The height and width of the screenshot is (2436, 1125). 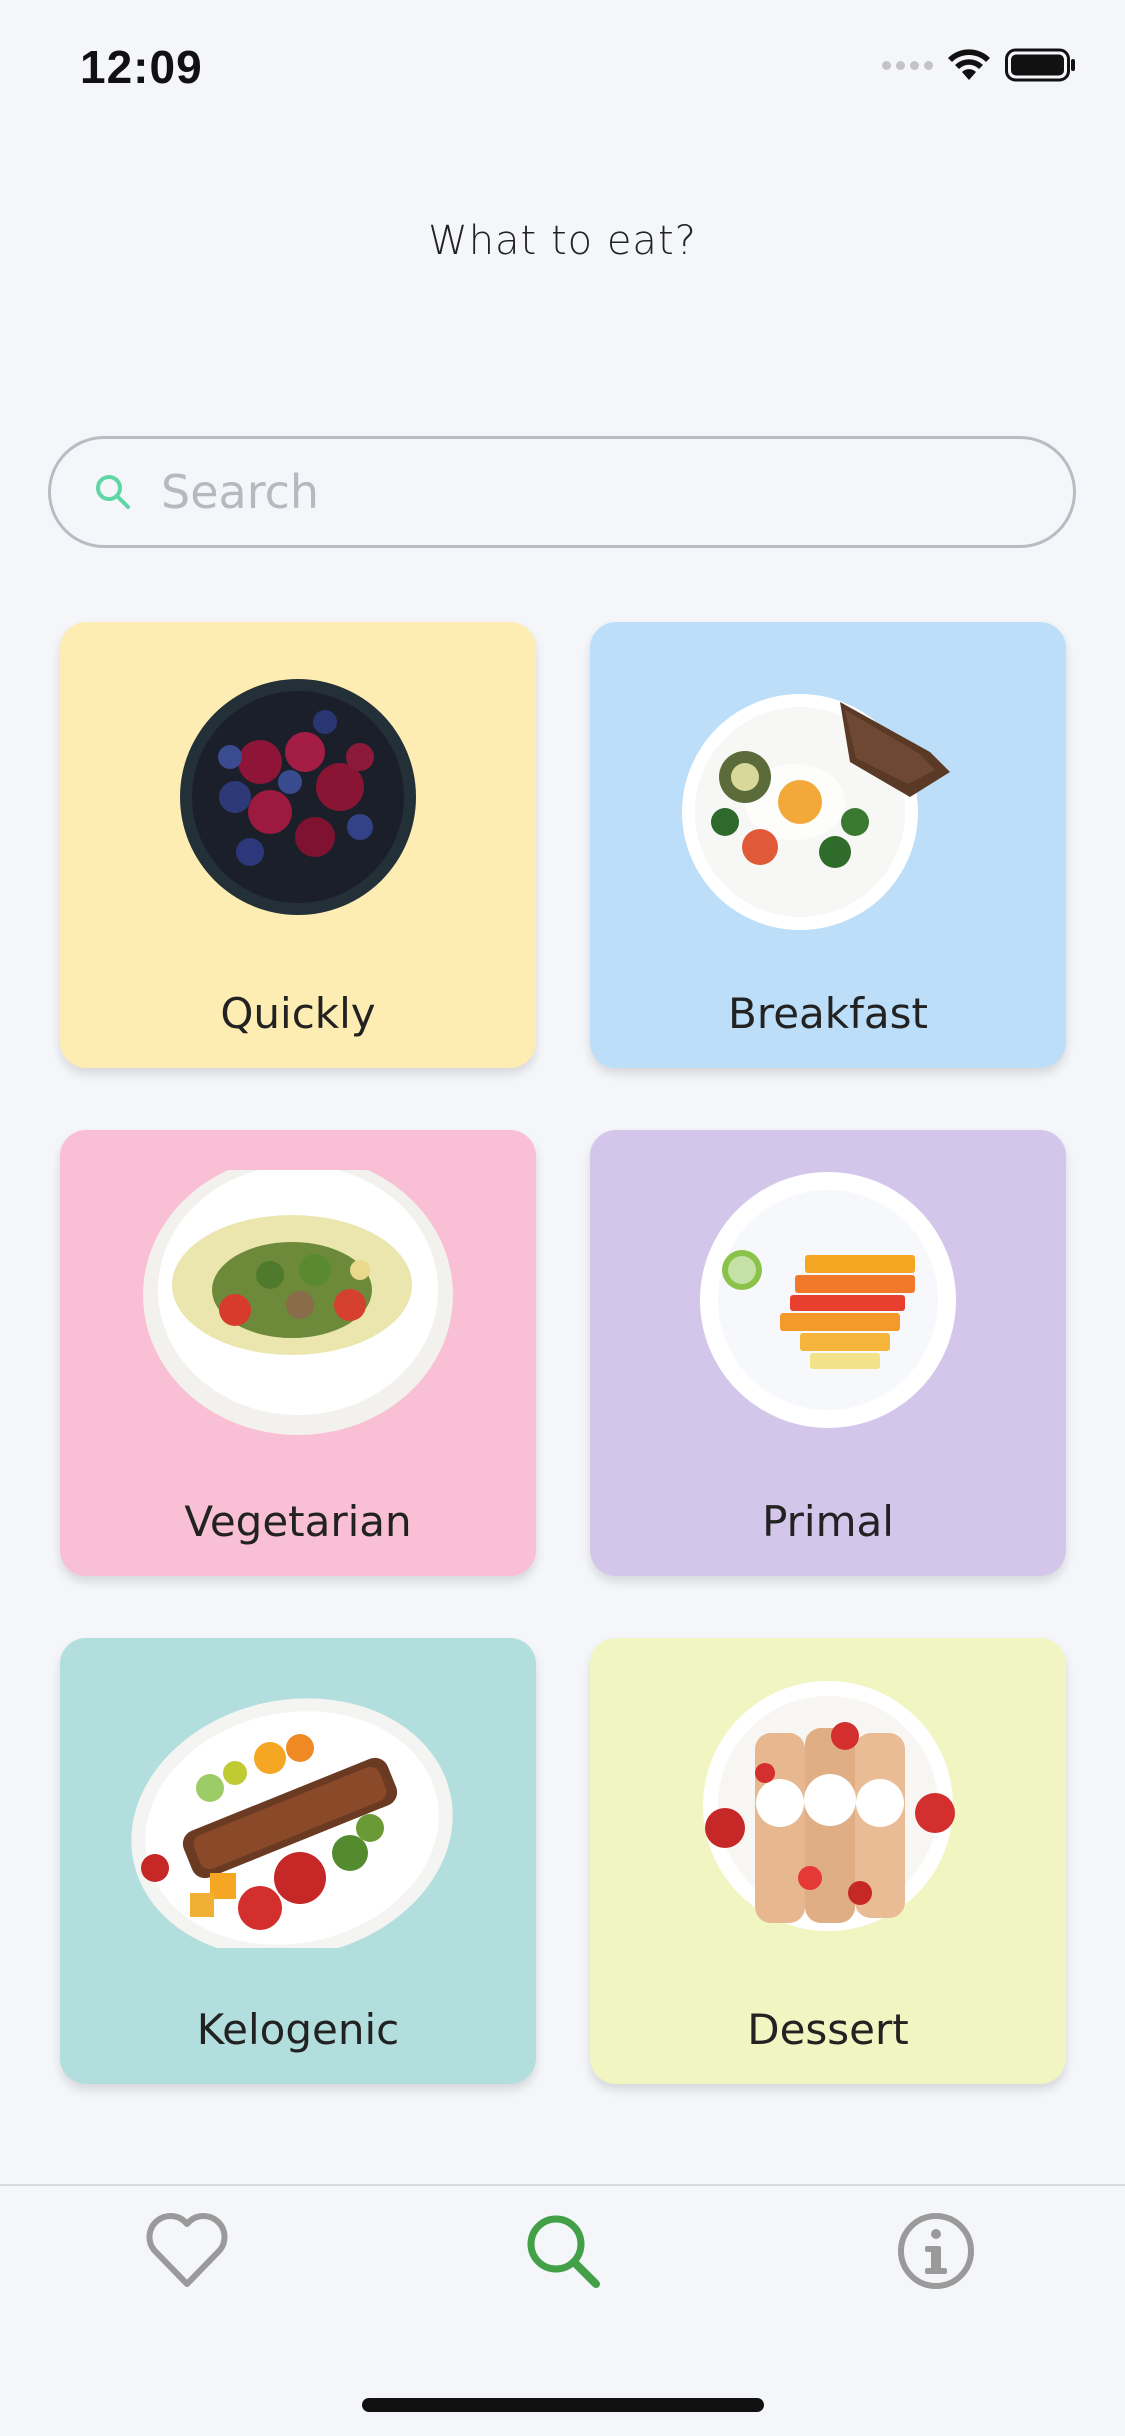 I want to click on category-card-kelogenic: Kelogenic, so click(x=298, y=1861).